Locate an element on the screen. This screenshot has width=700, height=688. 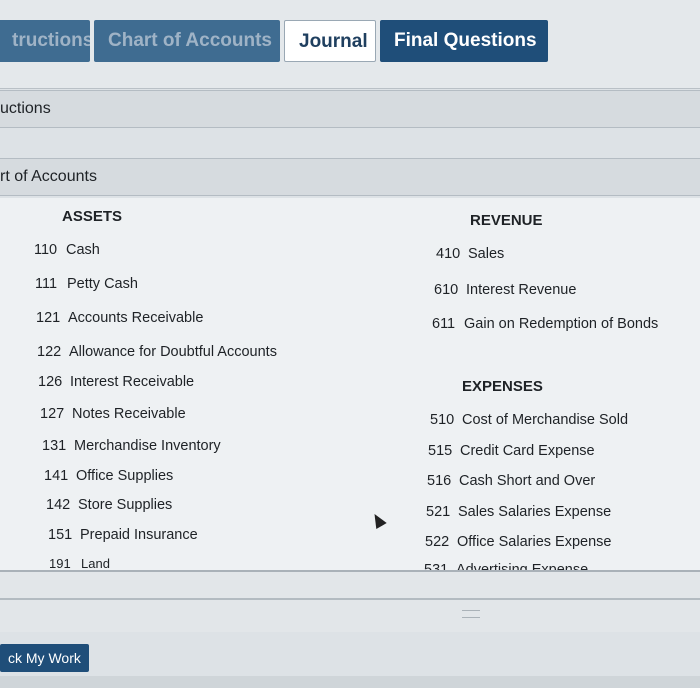
account-number: 131 is located at coordinates (54, 446).